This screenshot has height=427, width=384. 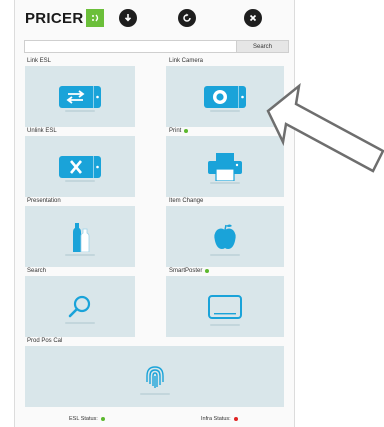 What do you see at coordinates (325, 127) in the screenshot?
I see `pointer-arrow-icon` at bounding box center [325, 127].